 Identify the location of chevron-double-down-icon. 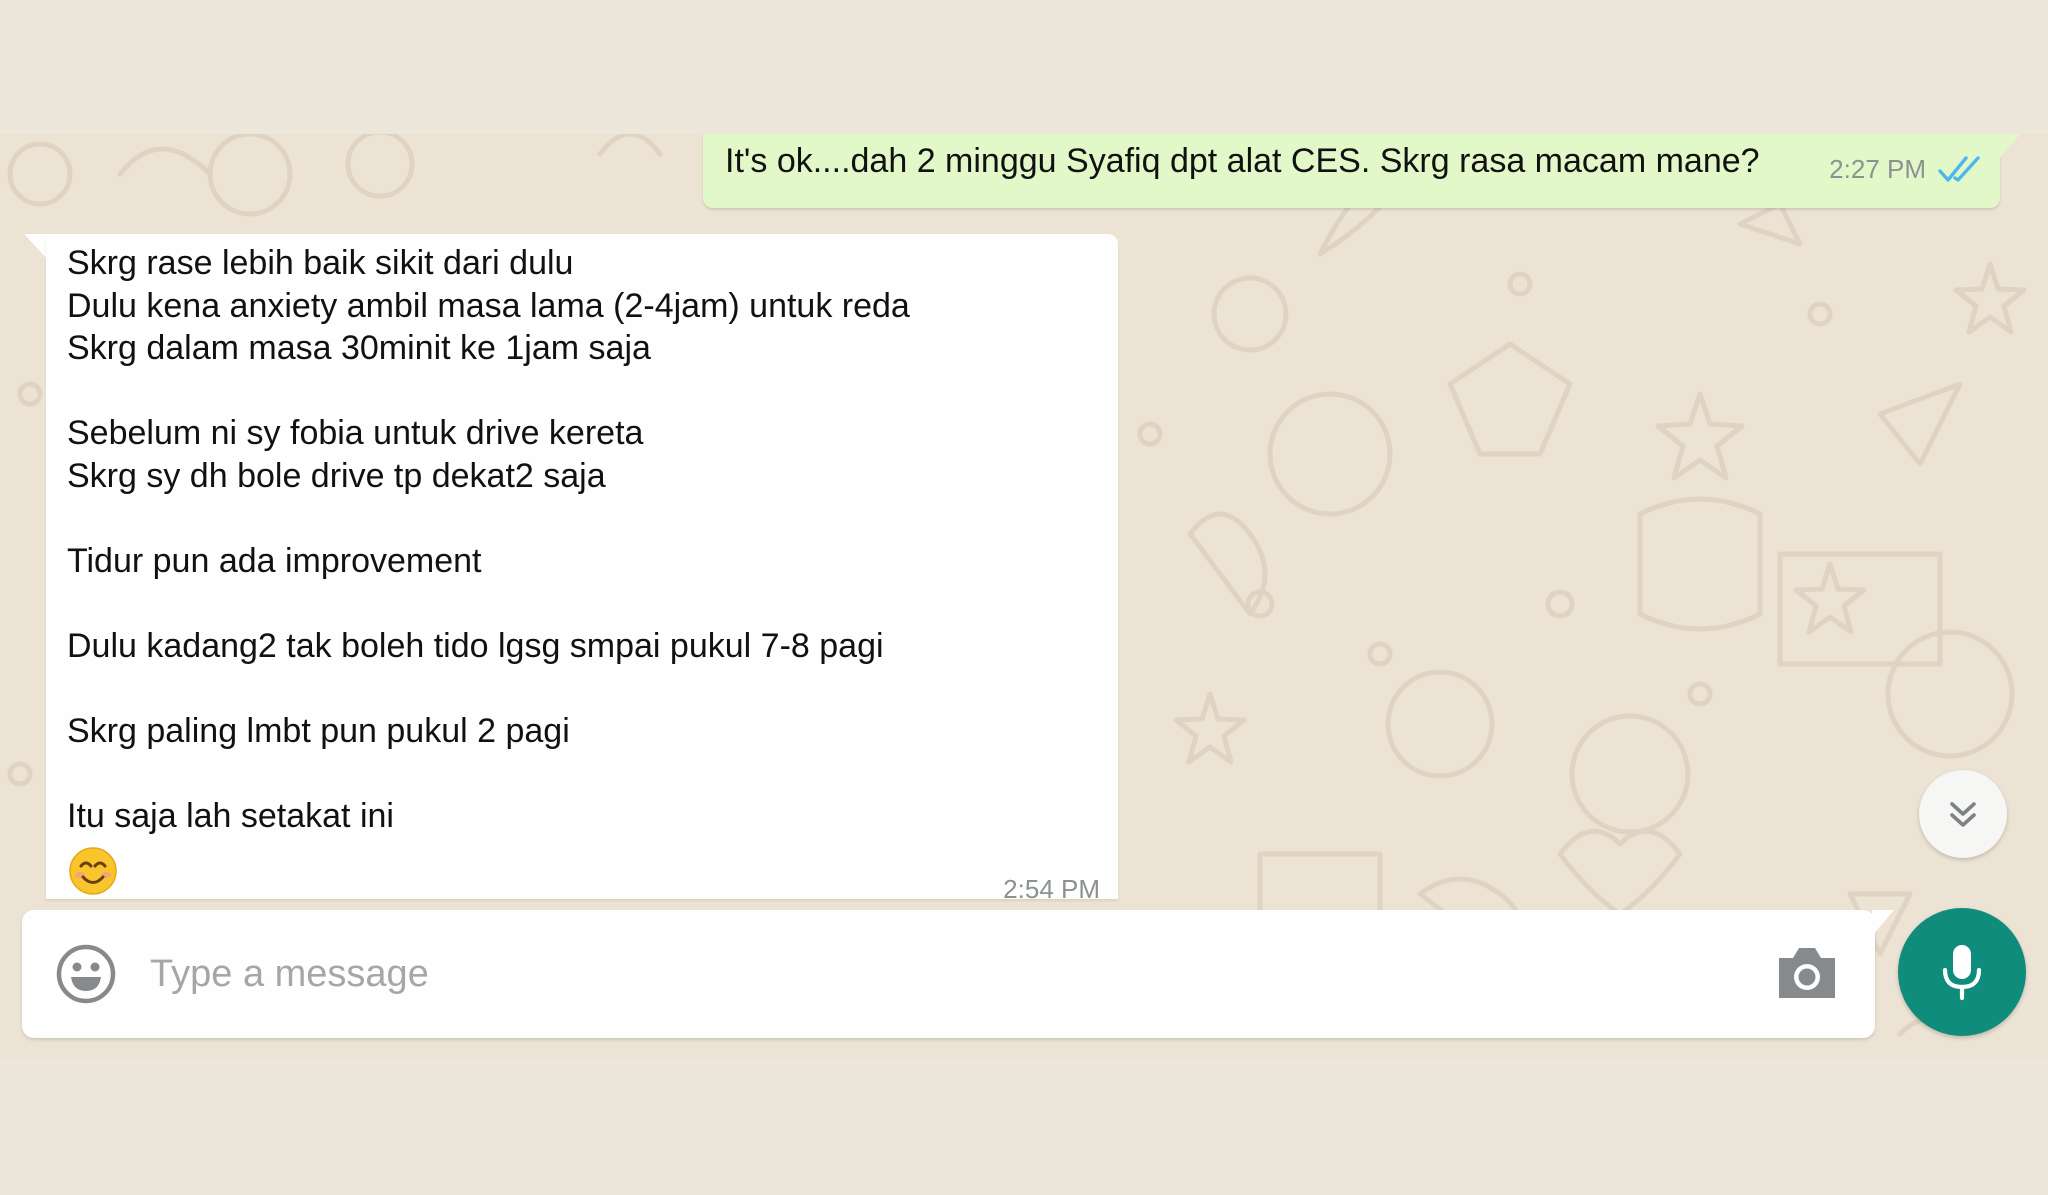
(1963, 814).